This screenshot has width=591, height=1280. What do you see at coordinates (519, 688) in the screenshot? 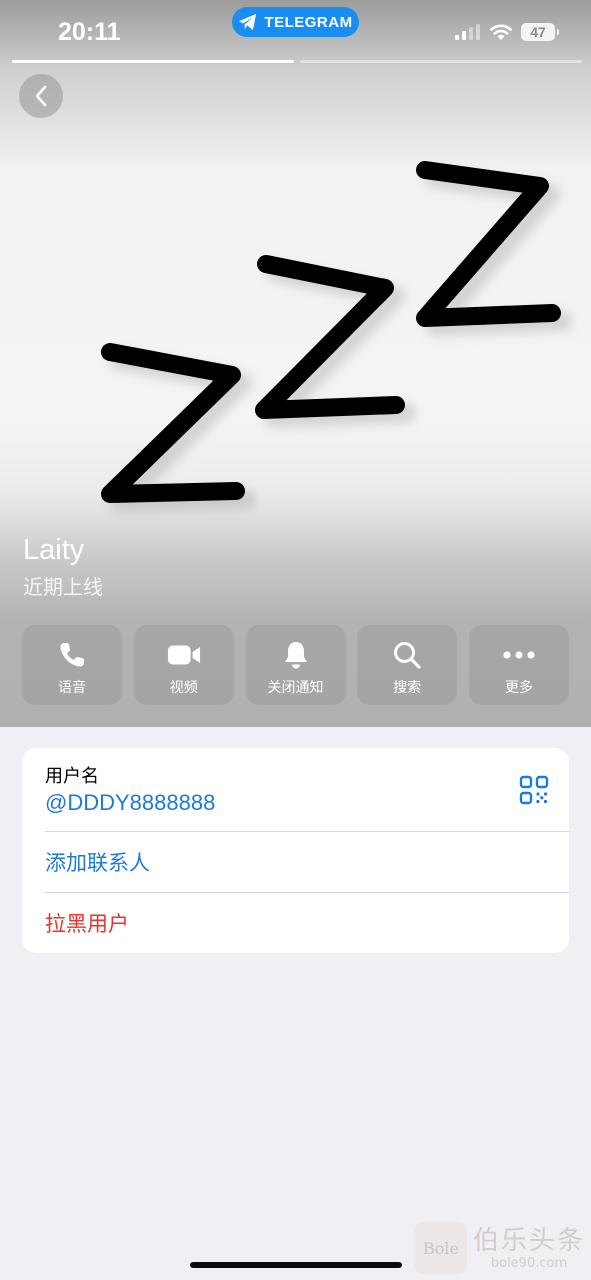
I see `more-label: 更多` at bounding box center [519, 688].